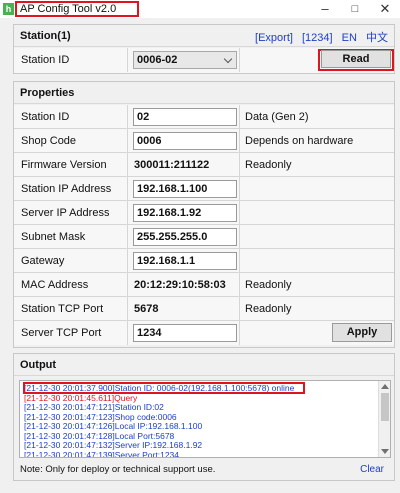 The width and height of the screenshot is (400, 493). Describe the element at coordinates (385, 451) in the screenshot. I see `scroll-down-icon` at that location.